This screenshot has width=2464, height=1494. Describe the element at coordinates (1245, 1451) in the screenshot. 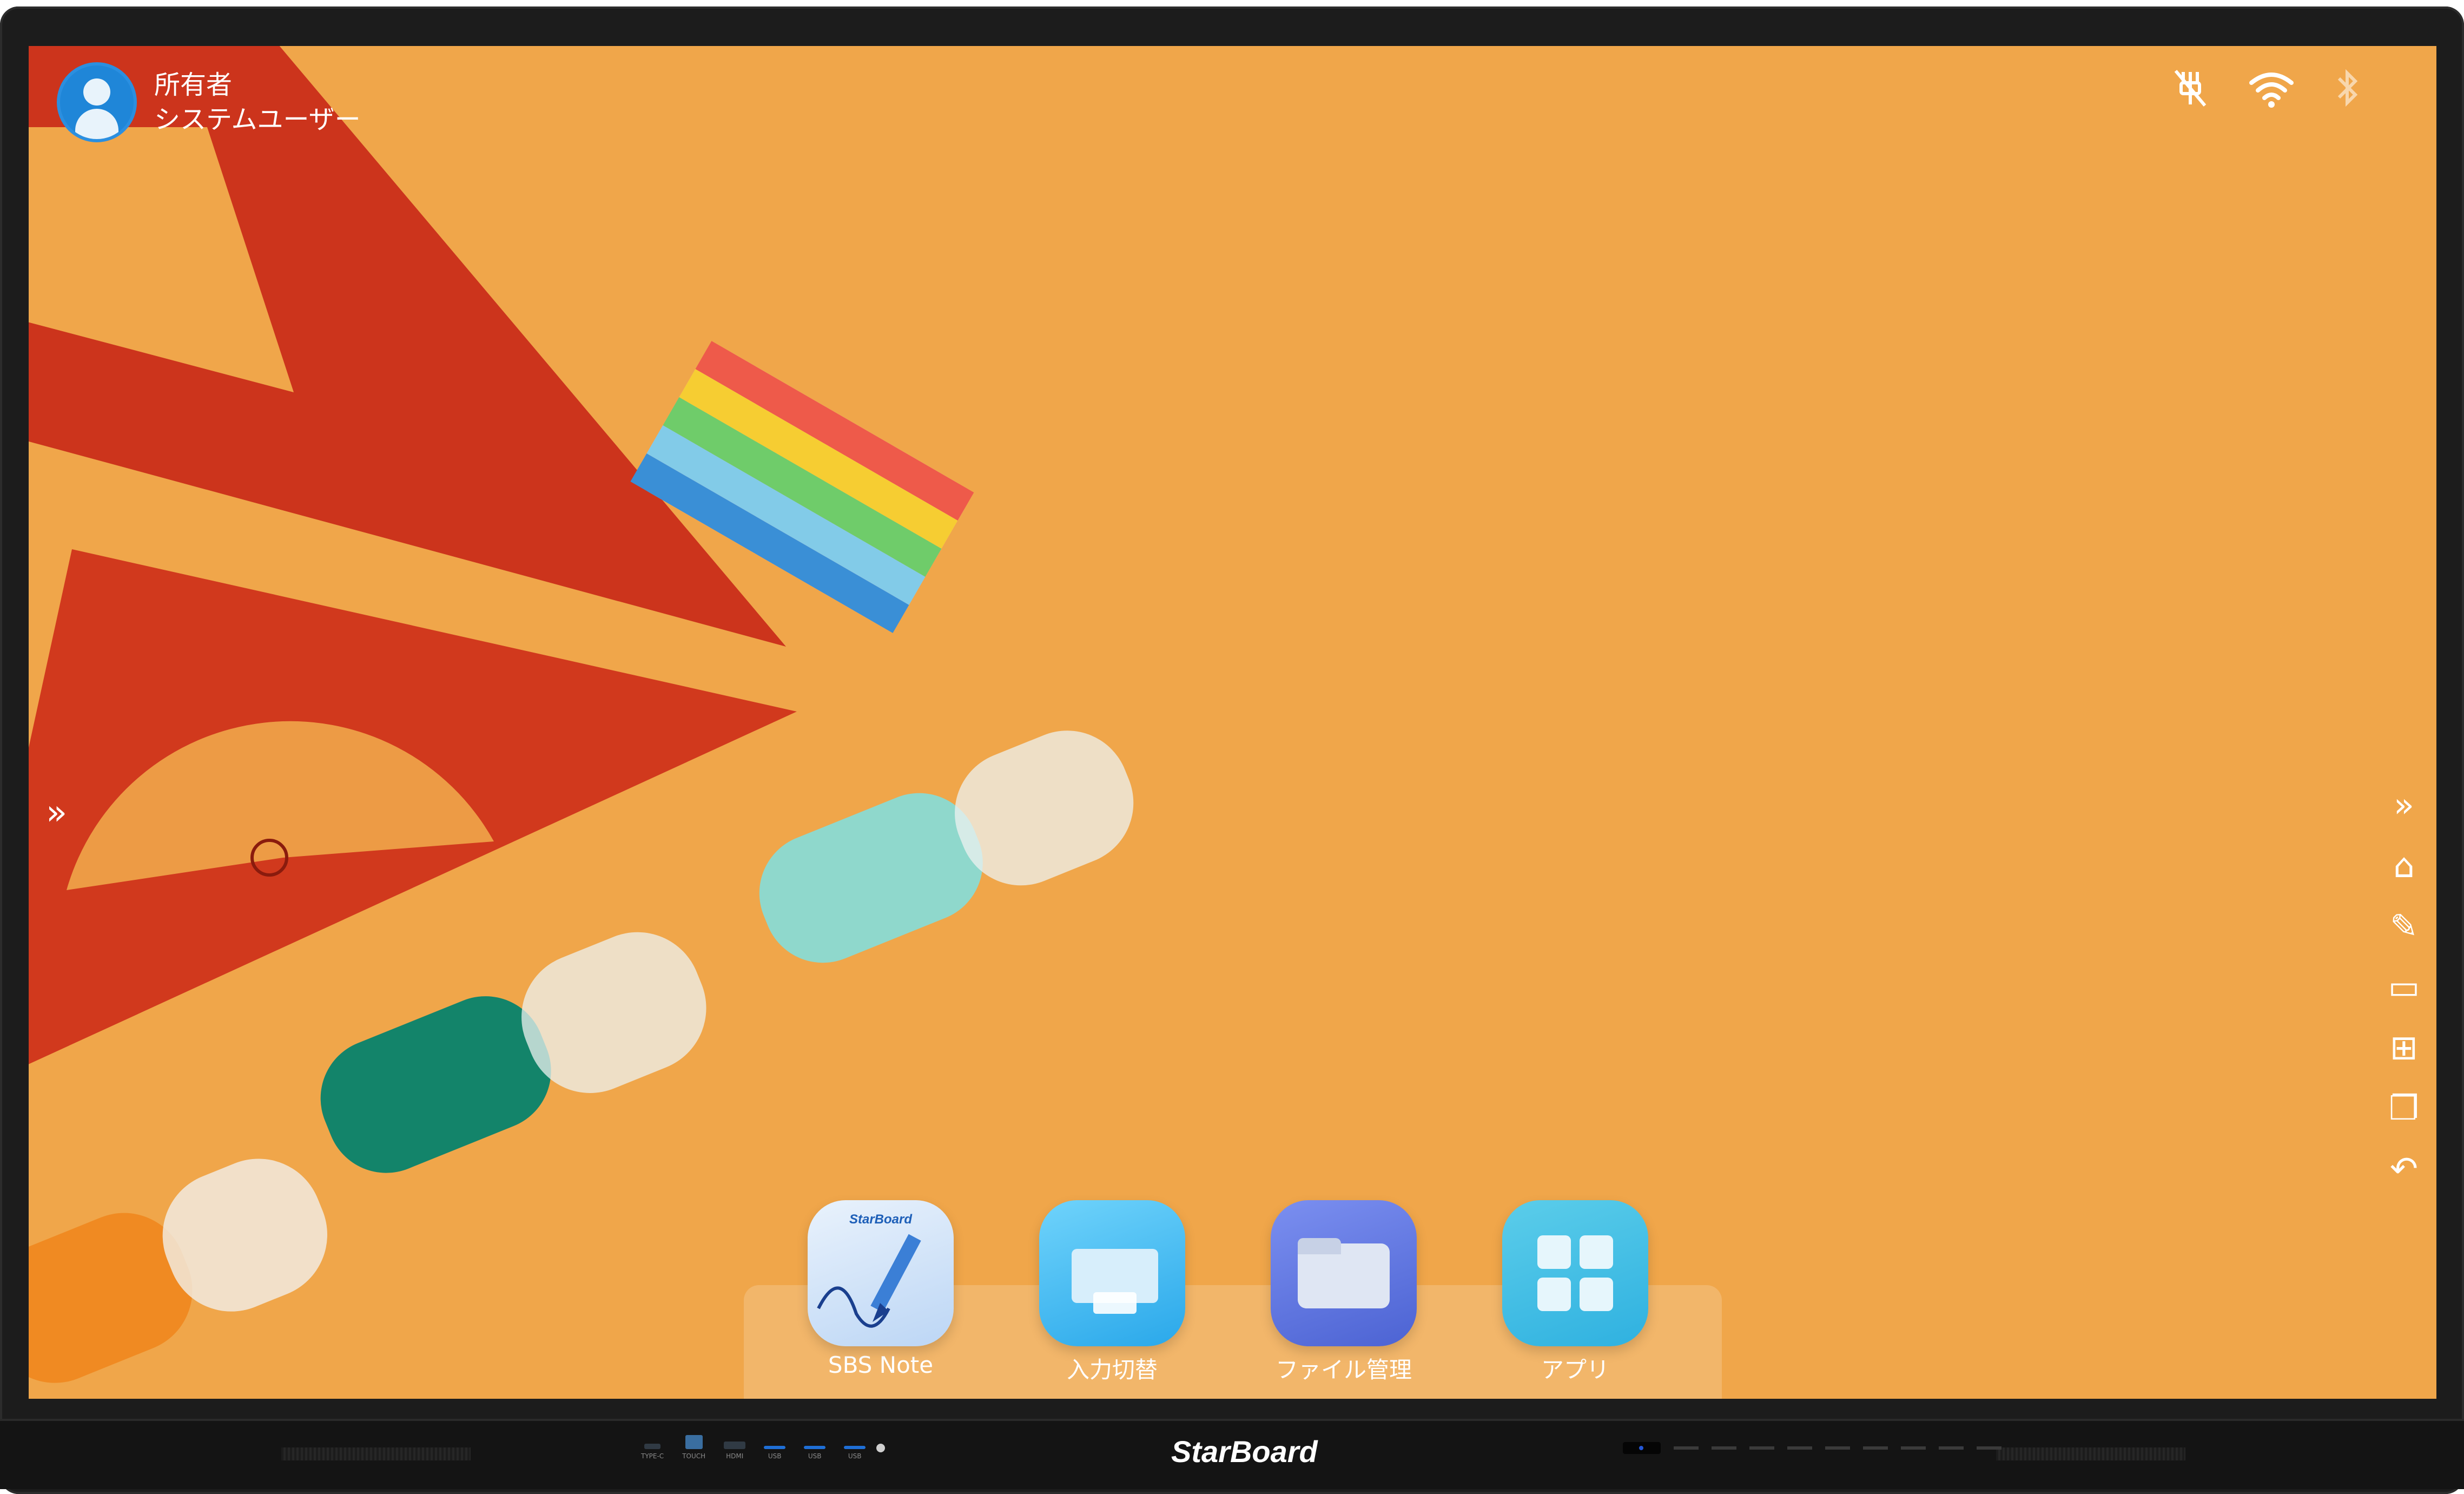

I see `brand-logo: StarBoard` at that location.